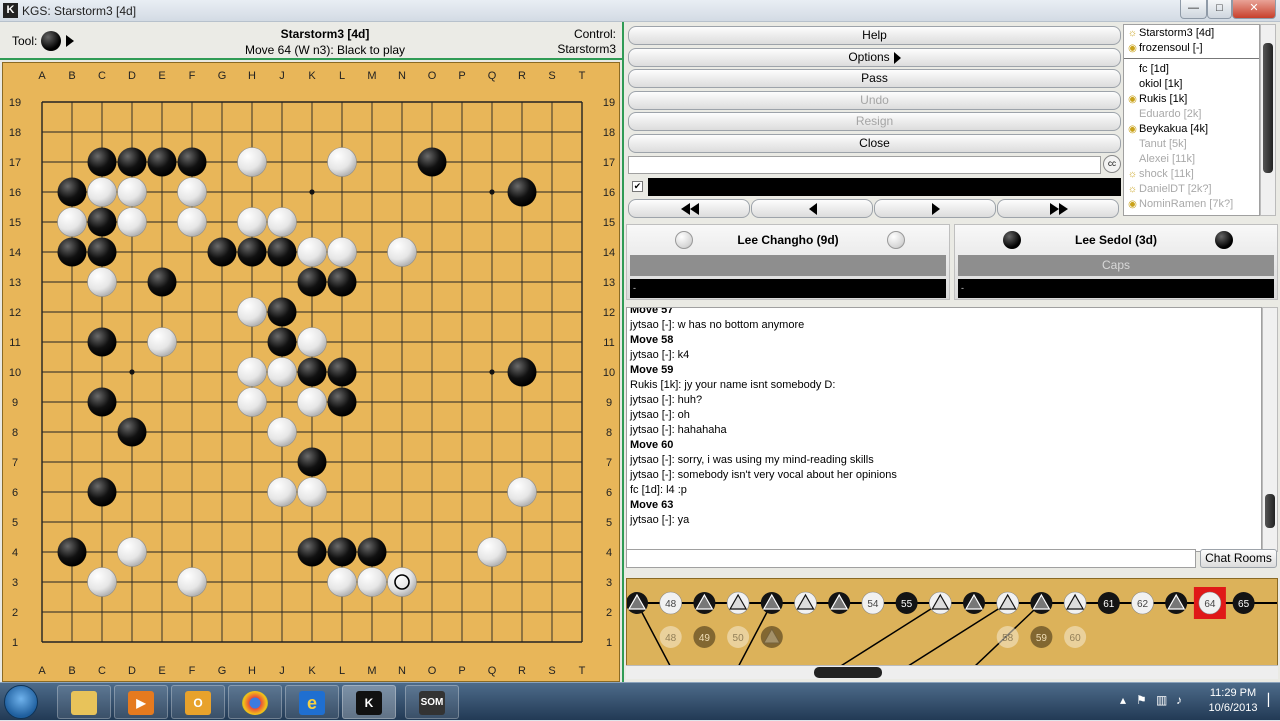 The width and height of the screenshot is (1280, 721). Describe the element at coordinates (1254, 9) in the screenshot. I see `close-window-button: ✕` at that location.